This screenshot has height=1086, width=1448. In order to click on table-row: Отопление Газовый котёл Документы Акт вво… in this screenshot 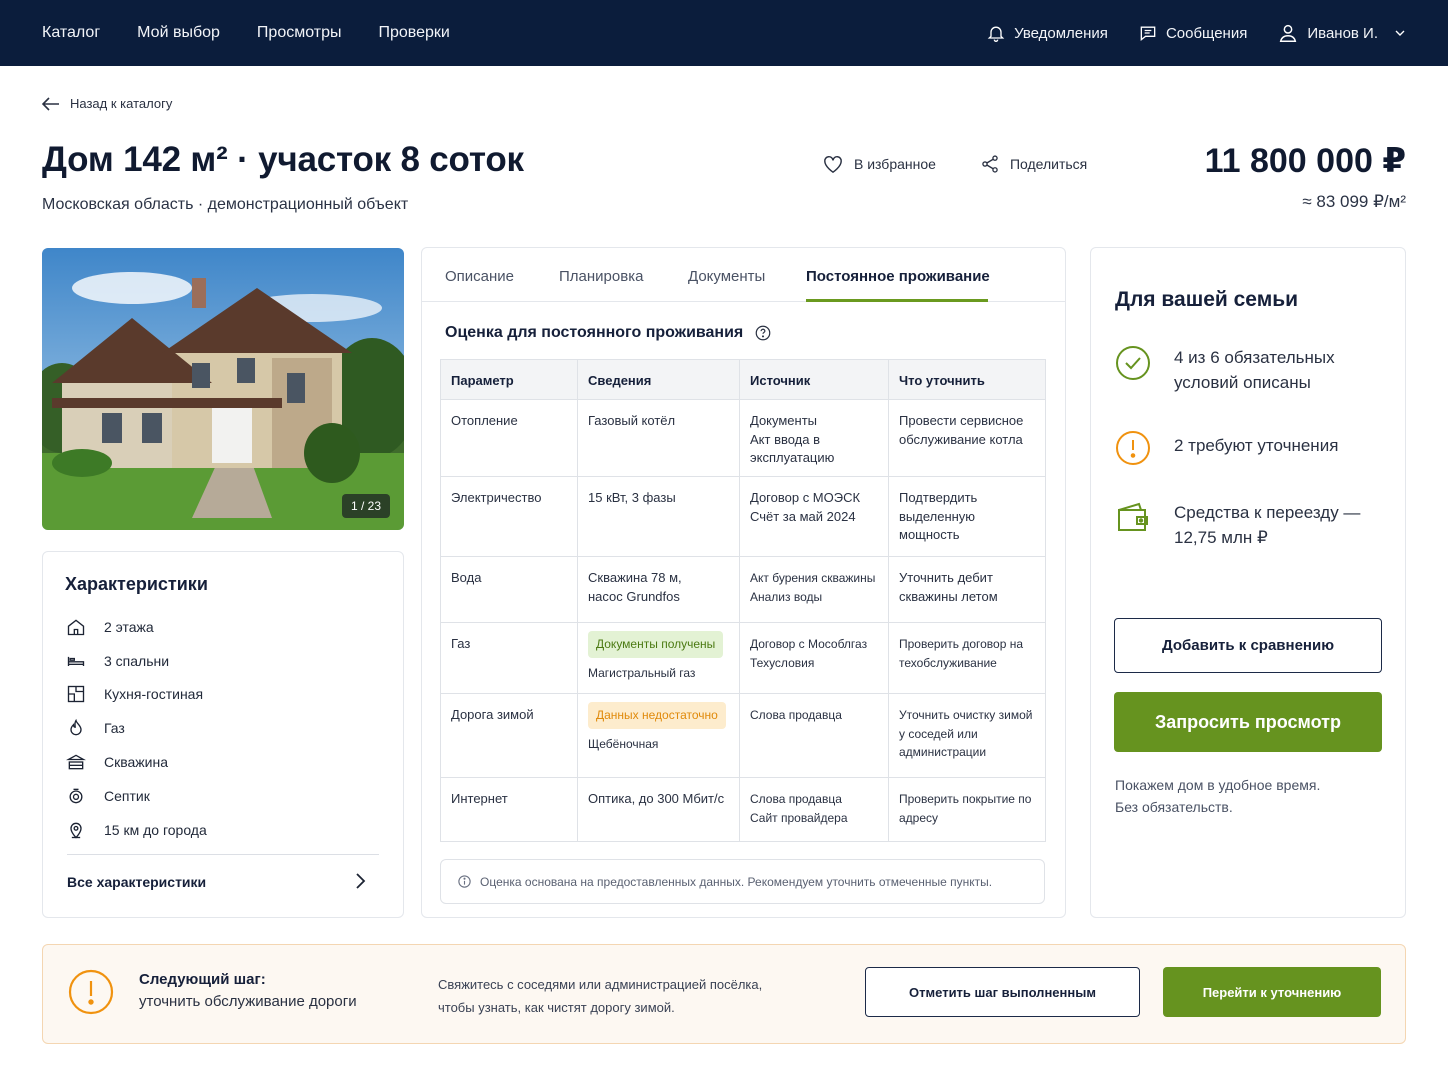, I will do `click(743, 438)`.